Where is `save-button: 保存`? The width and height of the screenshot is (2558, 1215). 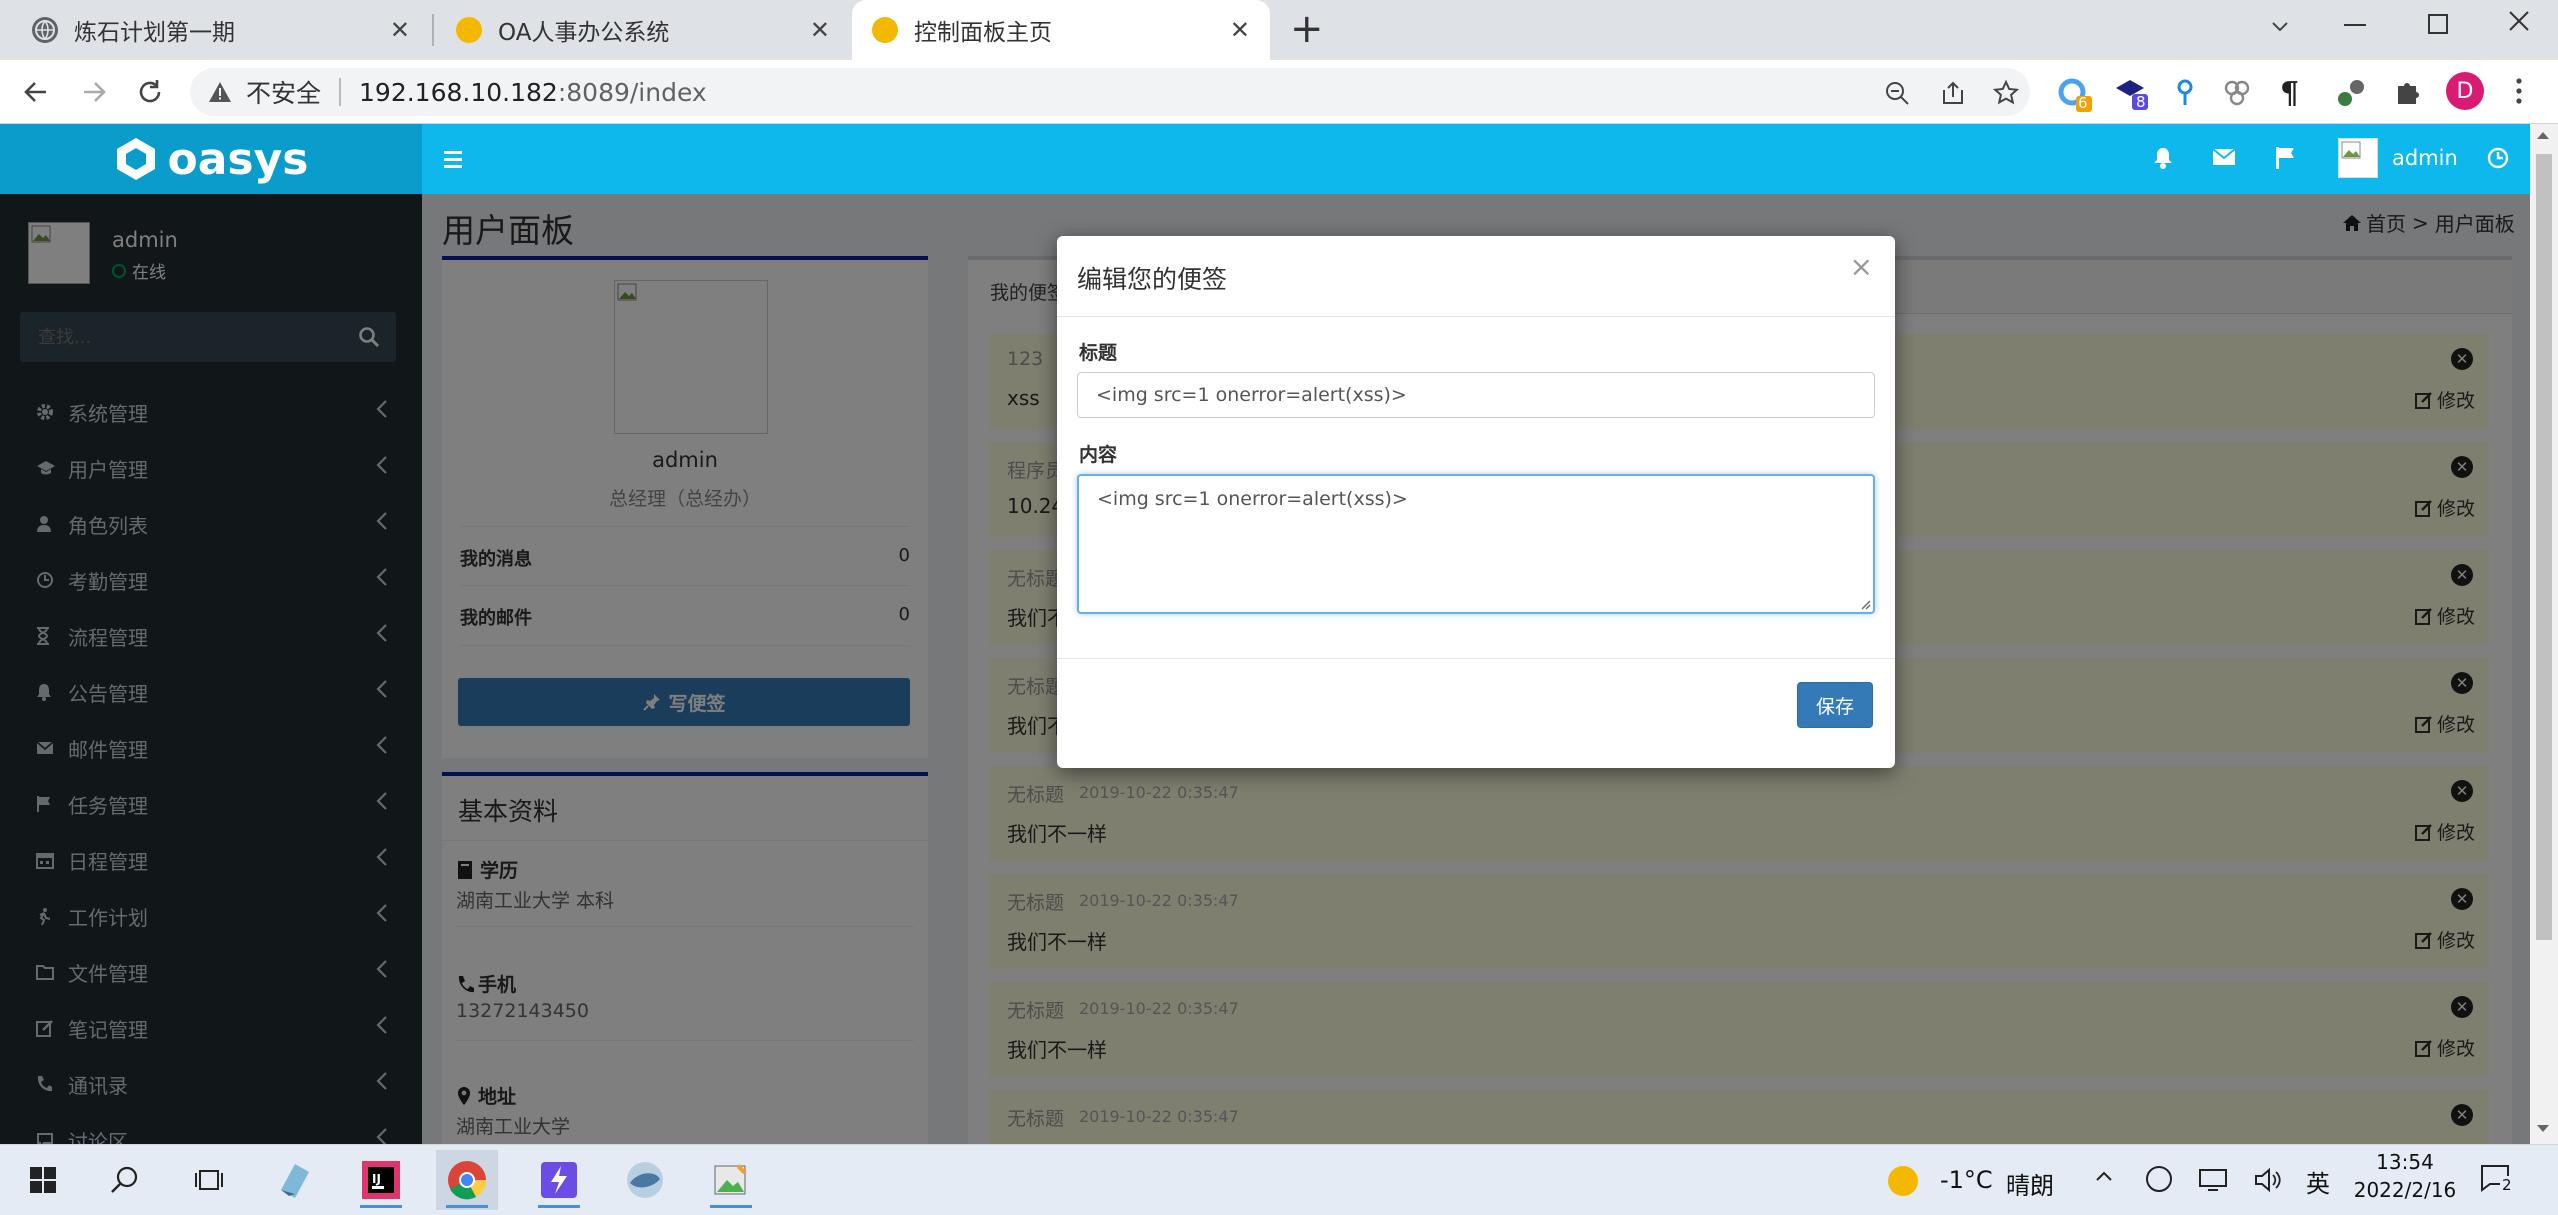 save-button: 保存 is located at coordinates (1835, 705).